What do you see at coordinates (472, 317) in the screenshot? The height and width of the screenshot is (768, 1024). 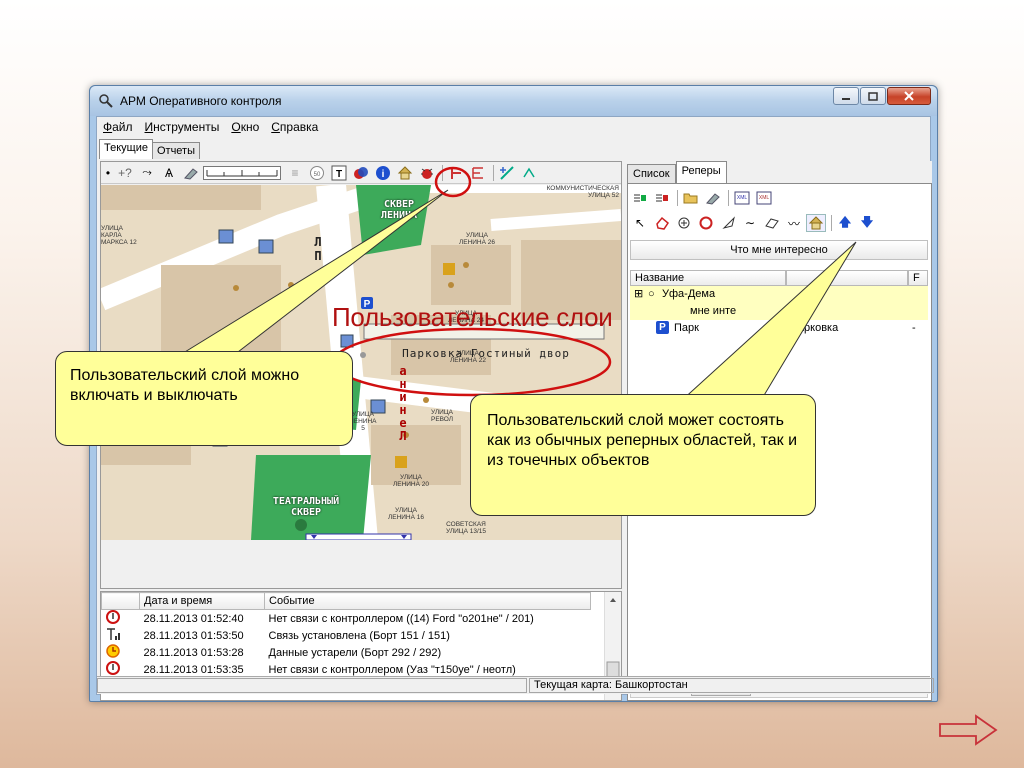 I see `slide-caption: Пользовательские слои` at bounding box center [472, 317].